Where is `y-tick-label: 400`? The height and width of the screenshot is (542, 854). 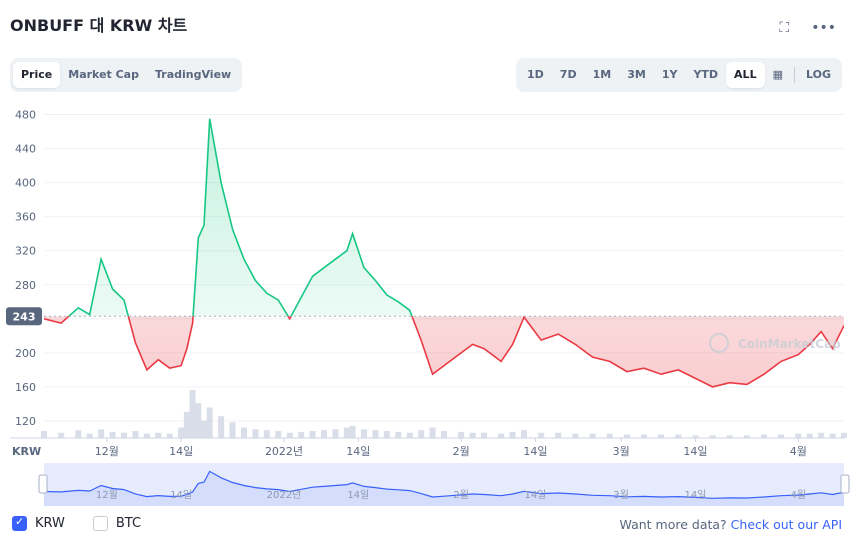 y-tick-label: 400 is located at coordinates (25, 183).